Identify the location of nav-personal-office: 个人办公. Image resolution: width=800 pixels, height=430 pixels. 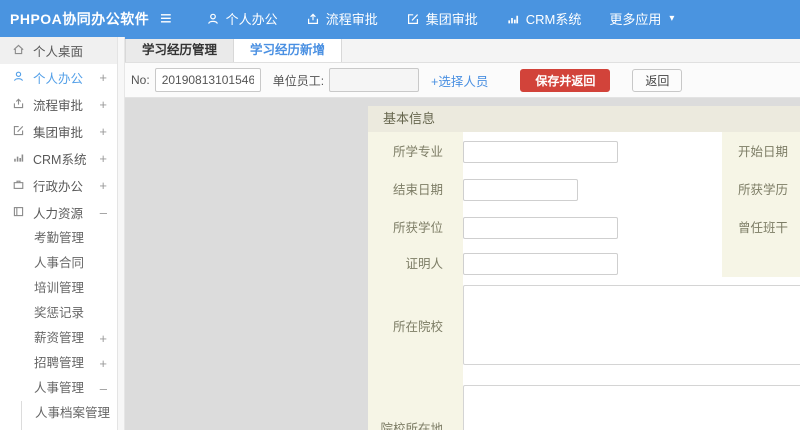
(242, 18).